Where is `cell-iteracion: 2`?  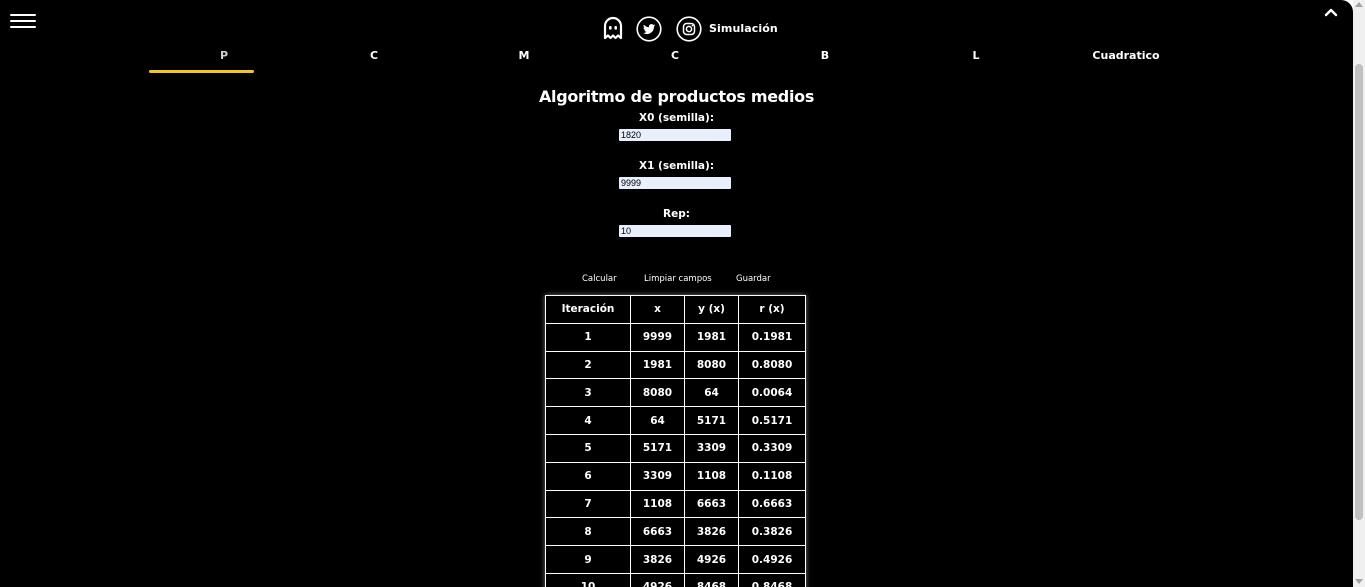 cell-iteracion: 2 is located at coordinates (588, 365).